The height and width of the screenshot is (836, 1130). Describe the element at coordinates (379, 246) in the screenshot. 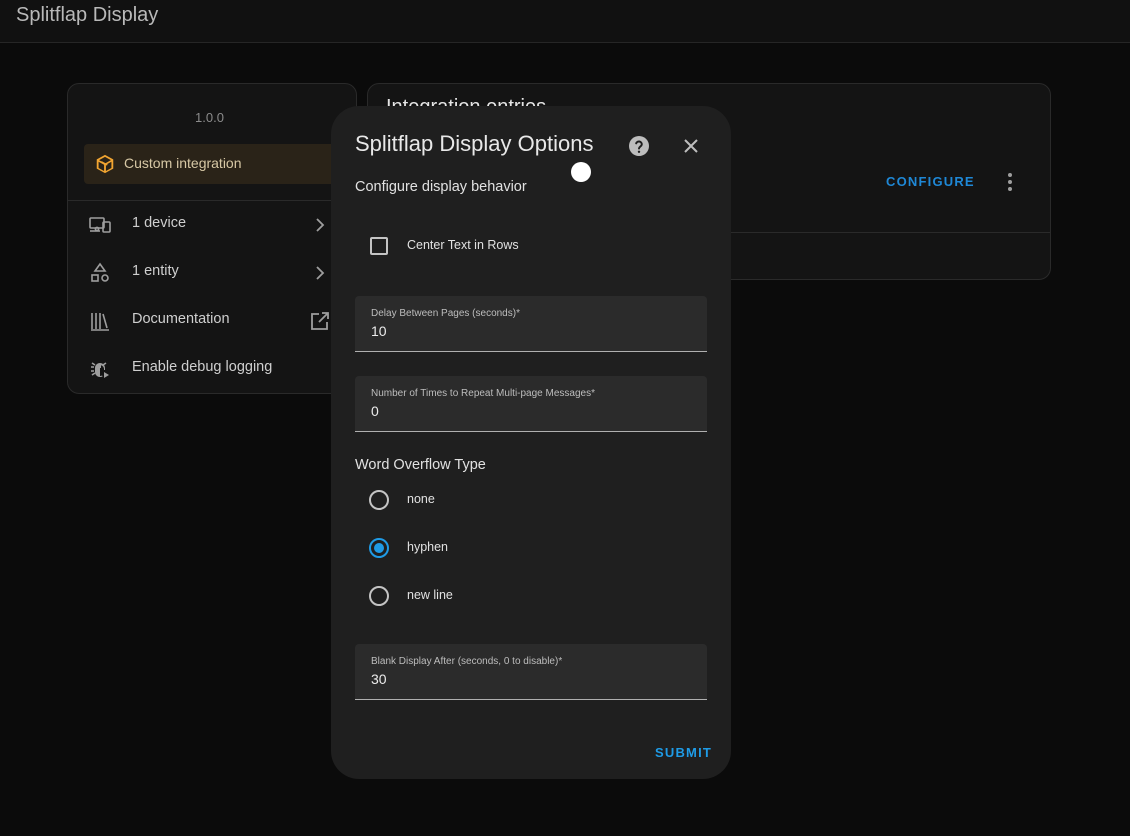

I see `center-text-checkbox` at that location.